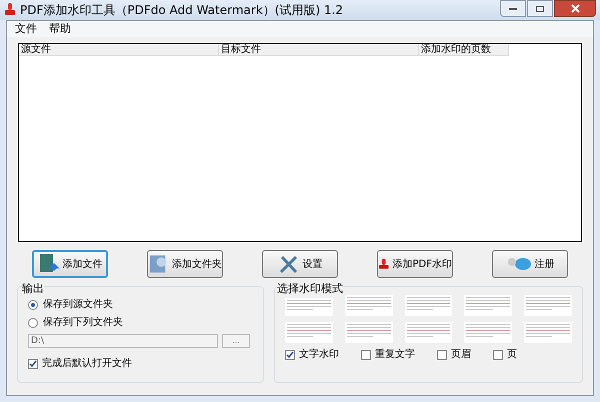 The height and width of the screenshot is (402, 600). What do you see at coordinates (83, 323) in the screenshot?
I see `radio-label: 保存到下列文件夹` at bounding box center [83, 323].